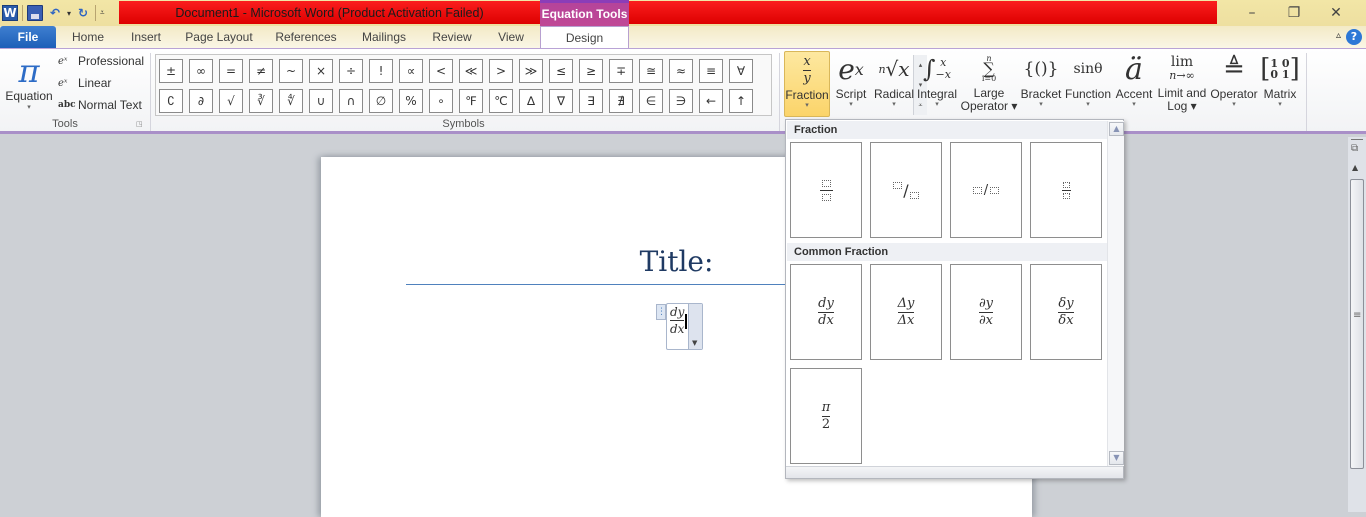  Describe the element at coordinates (621, 71) in the screenshot. I see `symbol-button: ∓` at that location.